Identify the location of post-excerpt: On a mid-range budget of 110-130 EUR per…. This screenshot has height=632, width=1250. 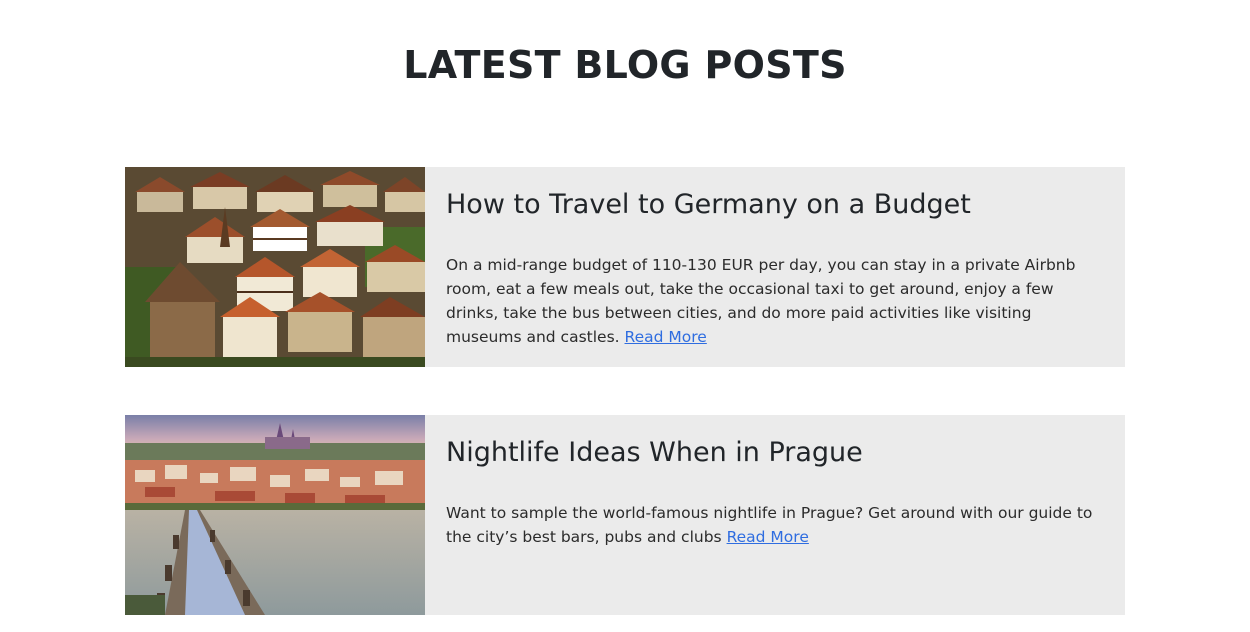
(777, 301).